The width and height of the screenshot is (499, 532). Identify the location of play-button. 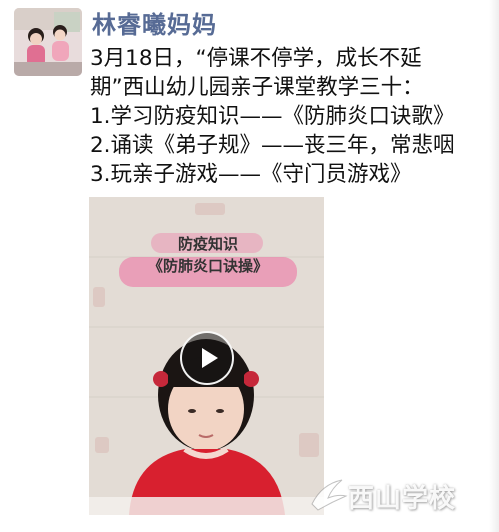
(207, 358).